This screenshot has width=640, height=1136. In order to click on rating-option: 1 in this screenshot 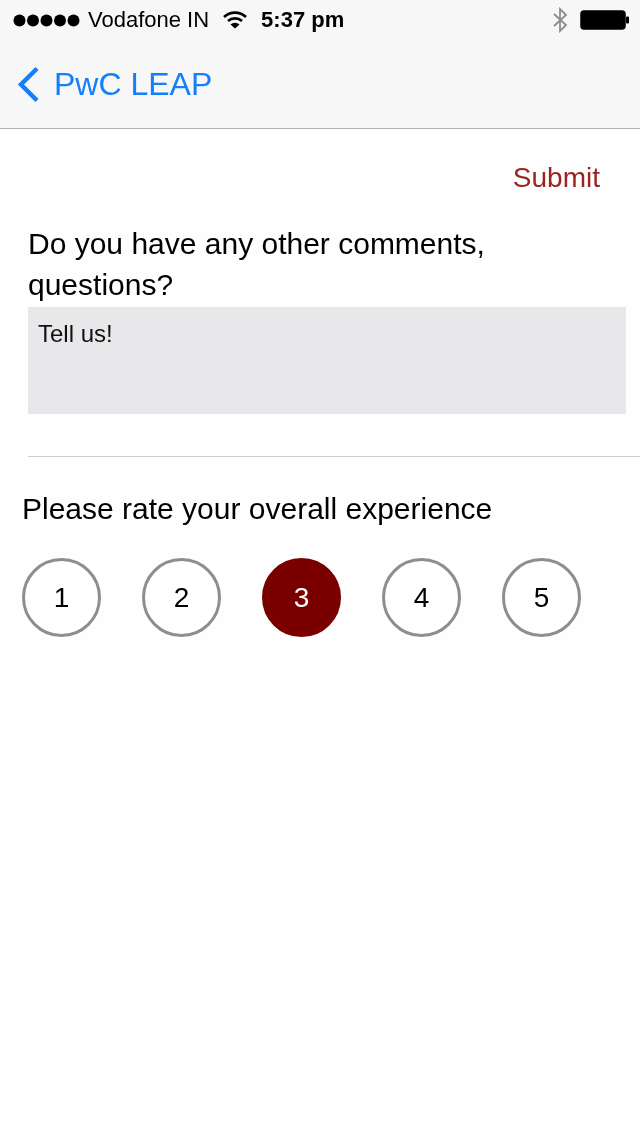, I will do `click(61, 597)`.